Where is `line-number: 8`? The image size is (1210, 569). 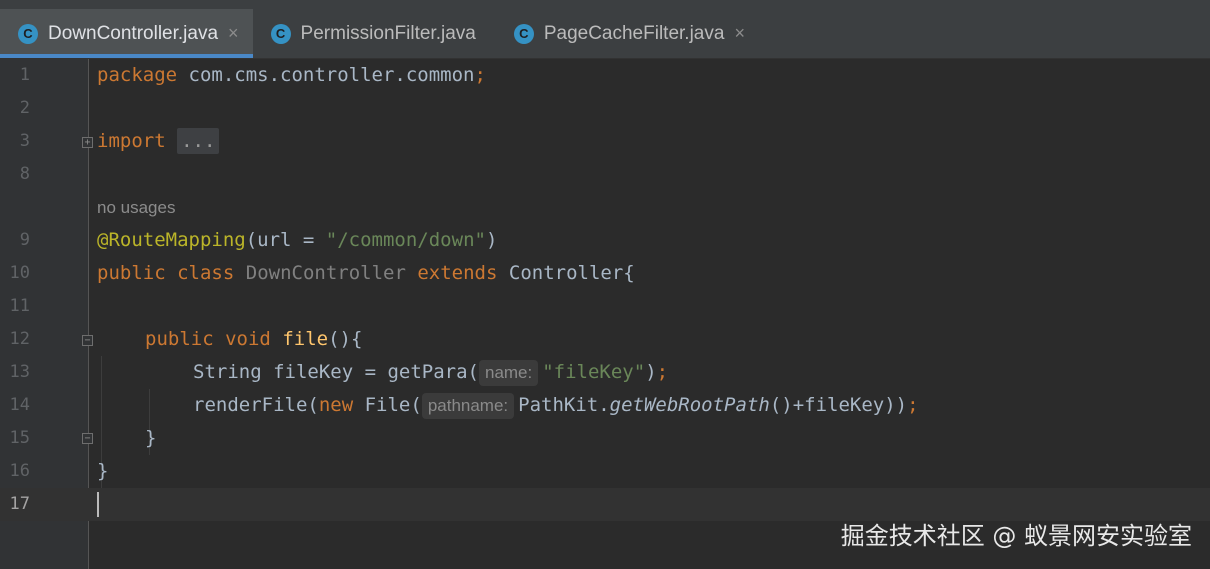 line-number: 8 is located at coordinates (24, 174).